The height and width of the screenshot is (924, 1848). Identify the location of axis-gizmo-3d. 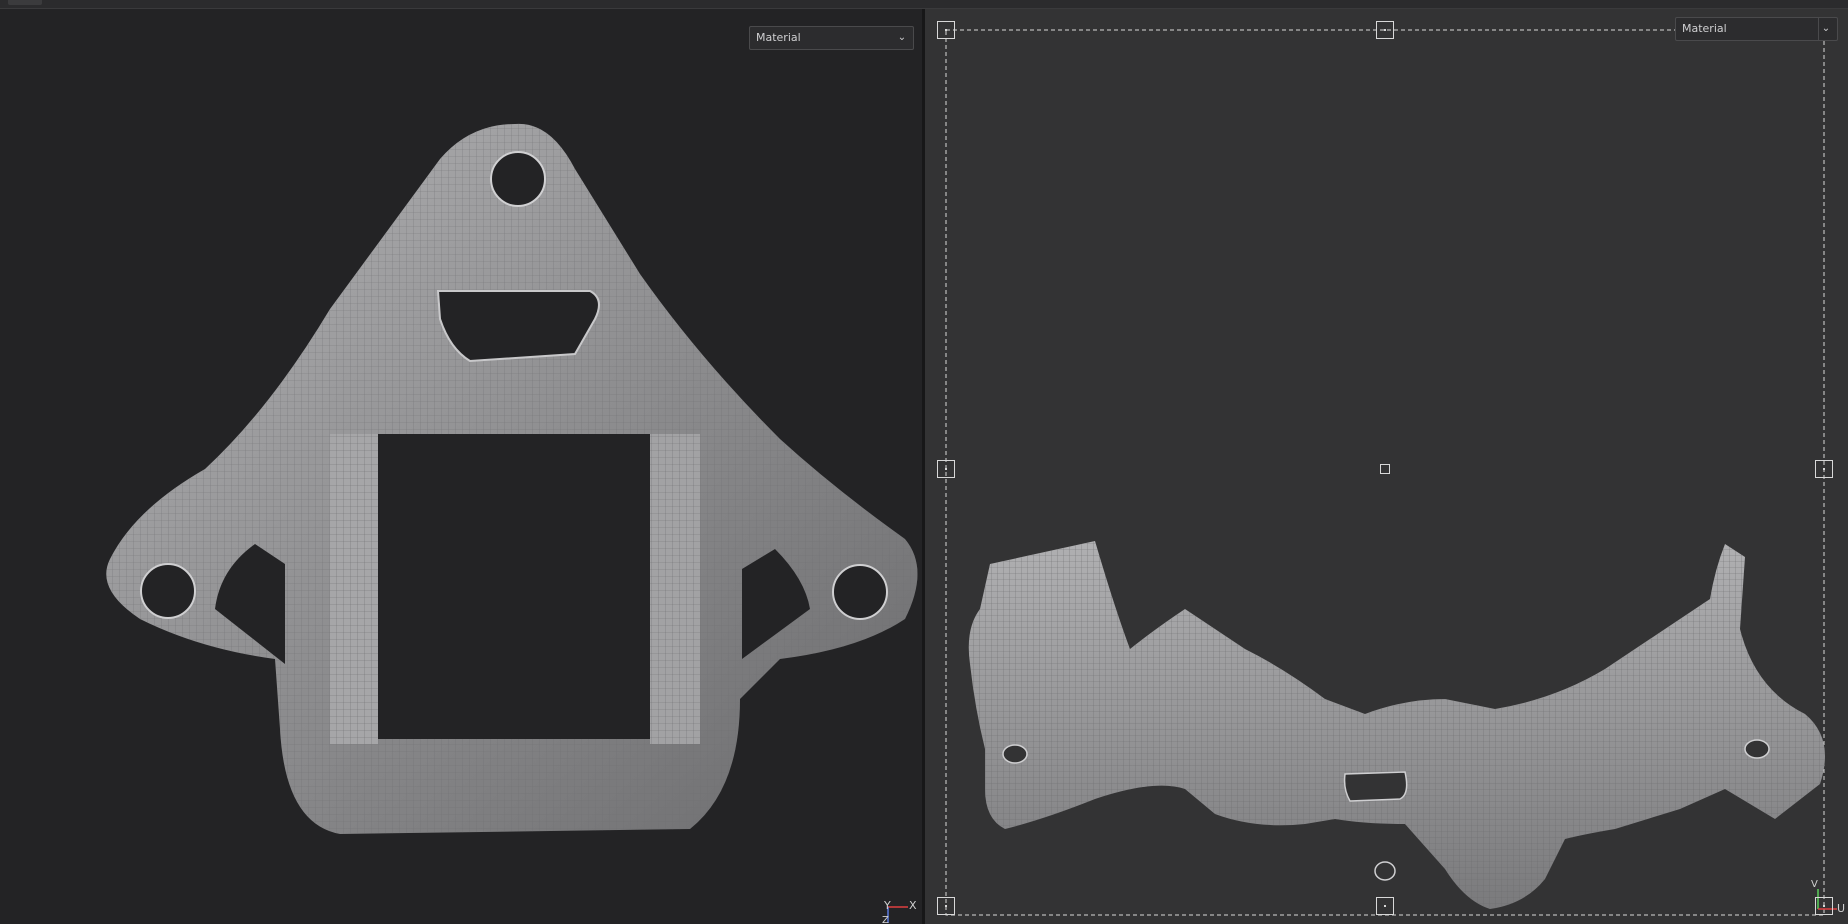
(897, 914).